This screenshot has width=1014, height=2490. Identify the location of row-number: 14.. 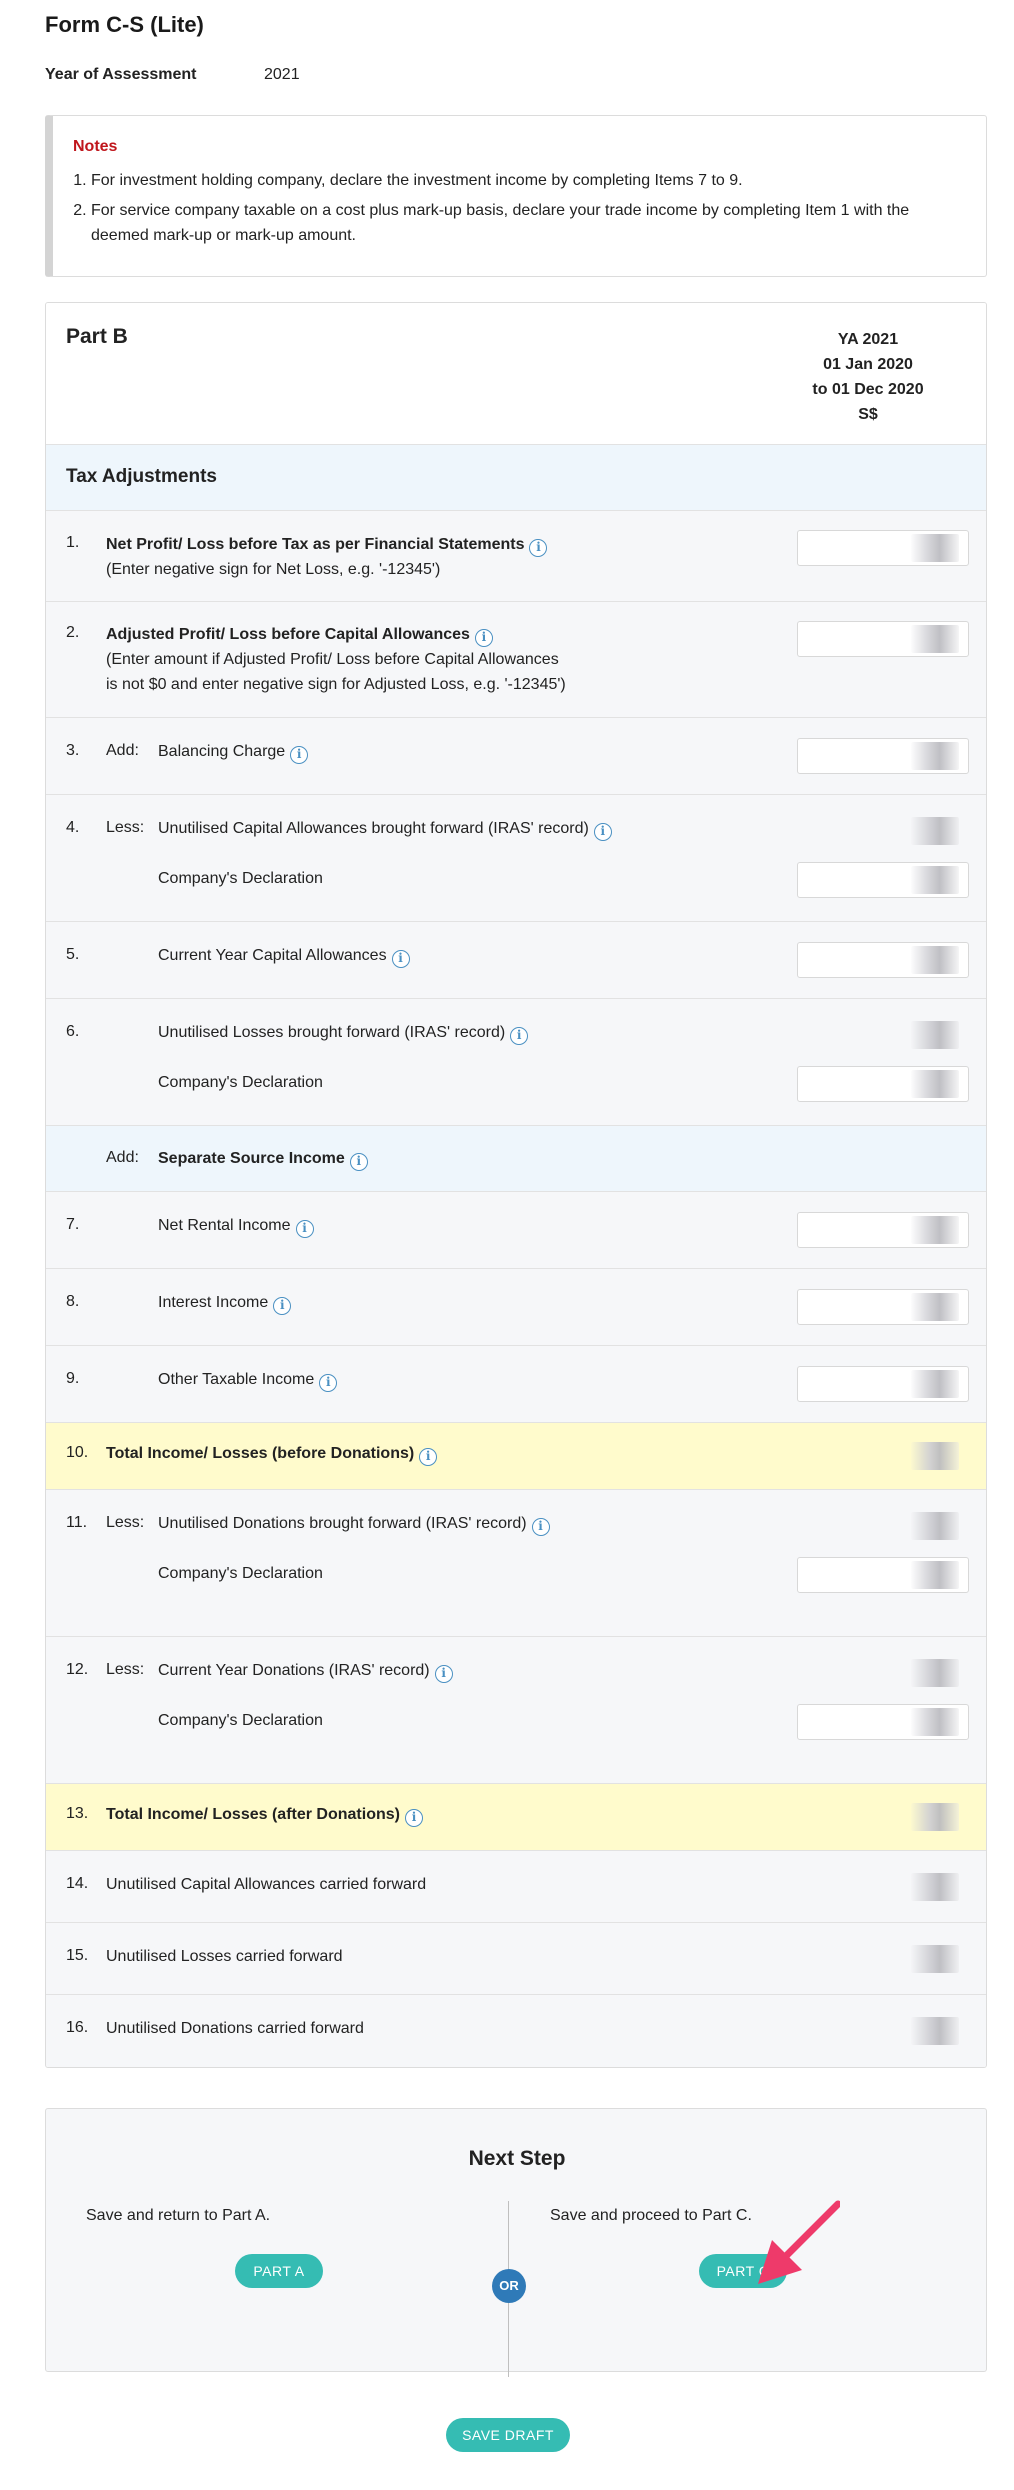
(77, 1883).